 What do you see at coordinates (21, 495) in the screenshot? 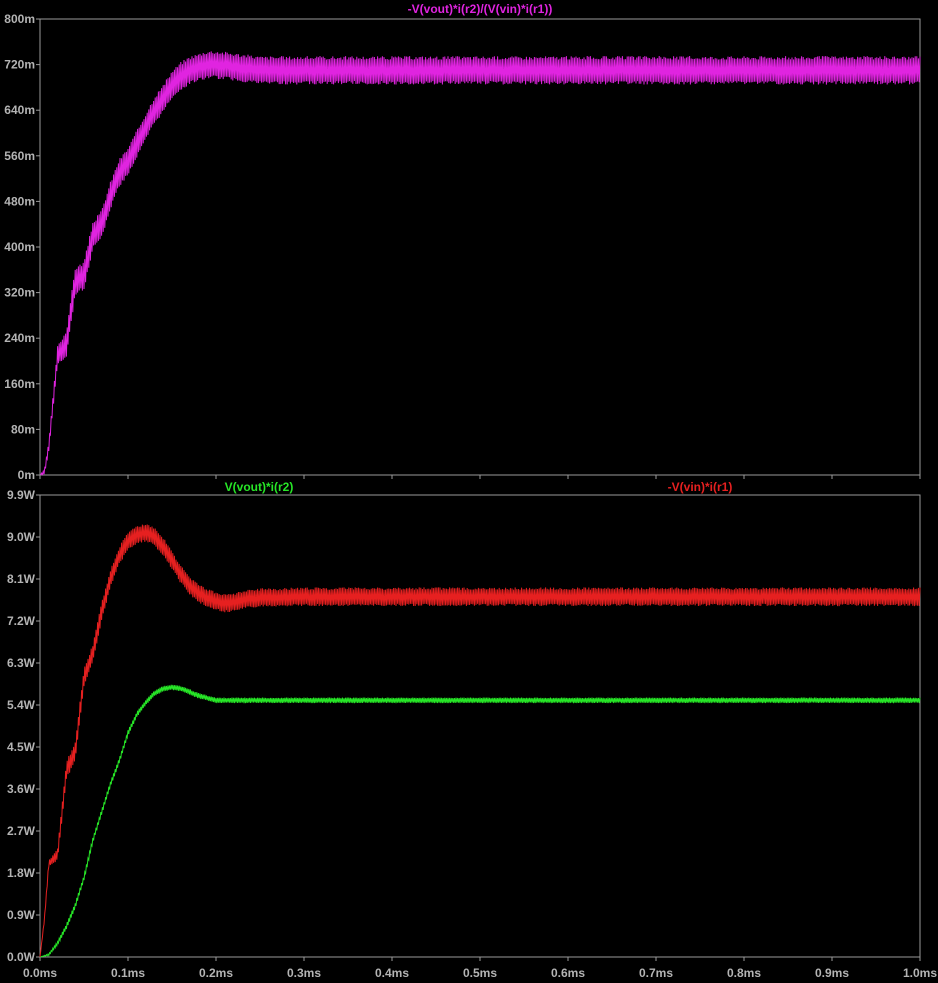
I see `y-tick-label: 9.9W` at bounding box center [21, 495].